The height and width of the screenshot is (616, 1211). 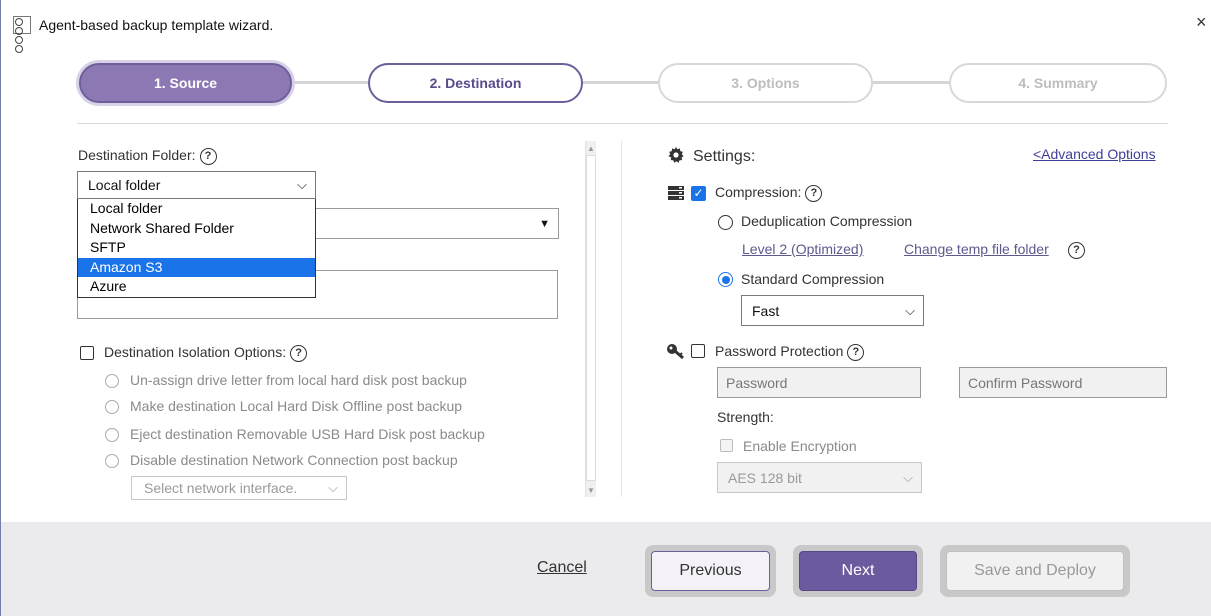 What do you see at coordinates (765, 477) in the screenshot?
I see `encryption-algorithm-value: AES 128 bit` at bounding box center [765, 477].